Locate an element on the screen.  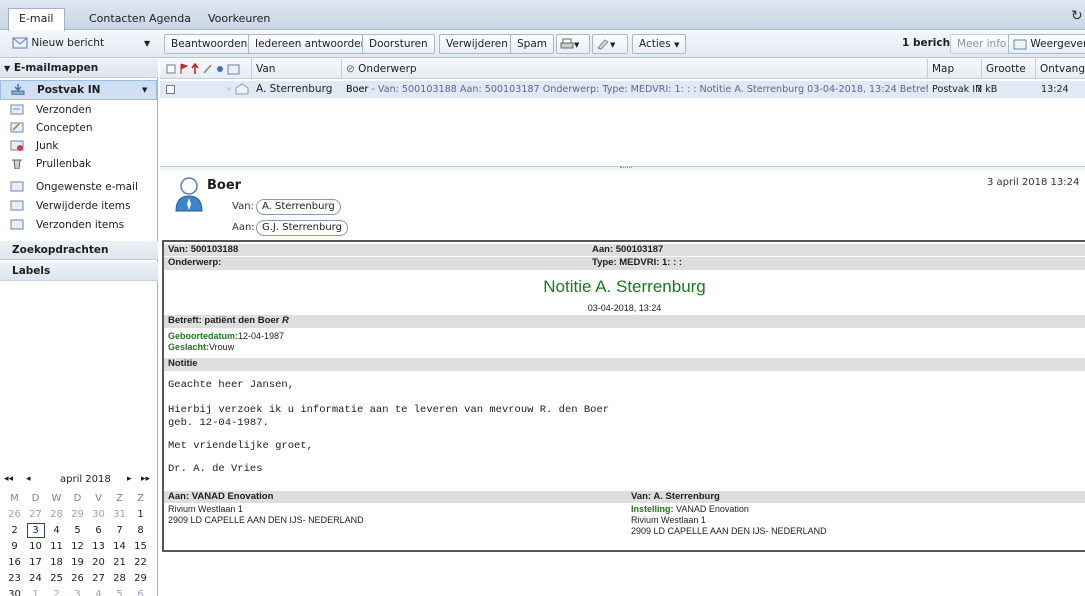
calendar-day: 15 is located at coordinates (140, 546).